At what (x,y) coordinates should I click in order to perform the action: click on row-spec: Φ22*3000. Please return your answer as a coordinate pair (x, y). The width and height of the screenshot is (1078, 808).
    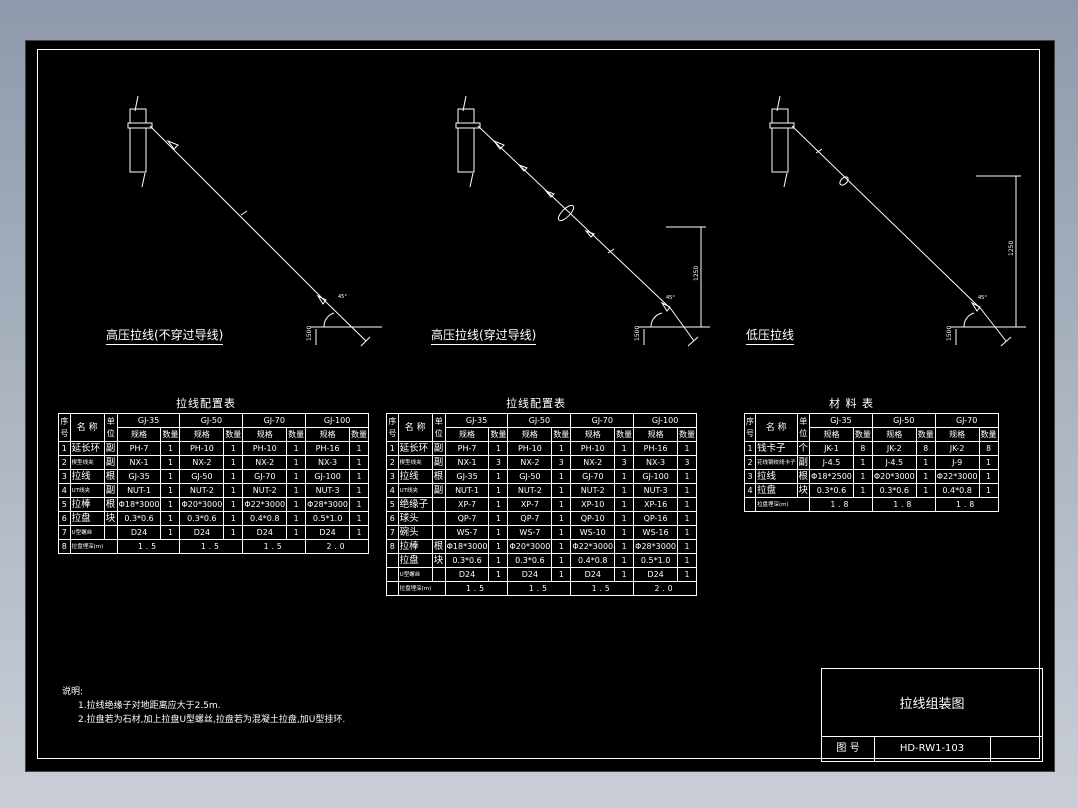
    Looking at the image, I should click on (265, 504).